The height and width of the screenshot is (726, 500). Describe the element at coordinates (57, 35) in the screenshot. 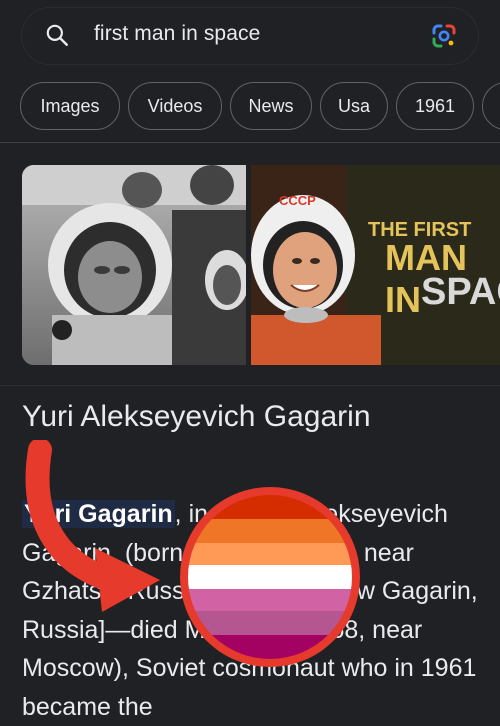

I see `search-icon` at that location.